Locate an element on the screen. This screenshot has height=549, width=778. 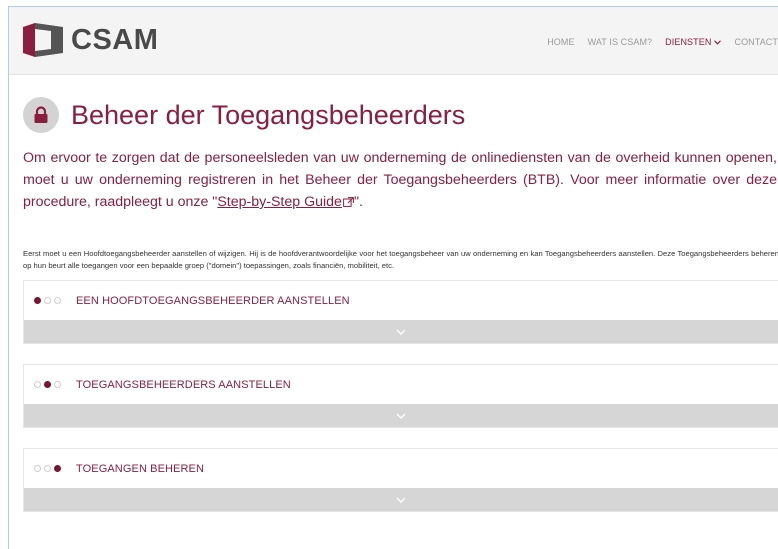
step-accordion-2: TOEGANGSBEHEERDERS AANSTELLEN is located at coordinates (400, 396).